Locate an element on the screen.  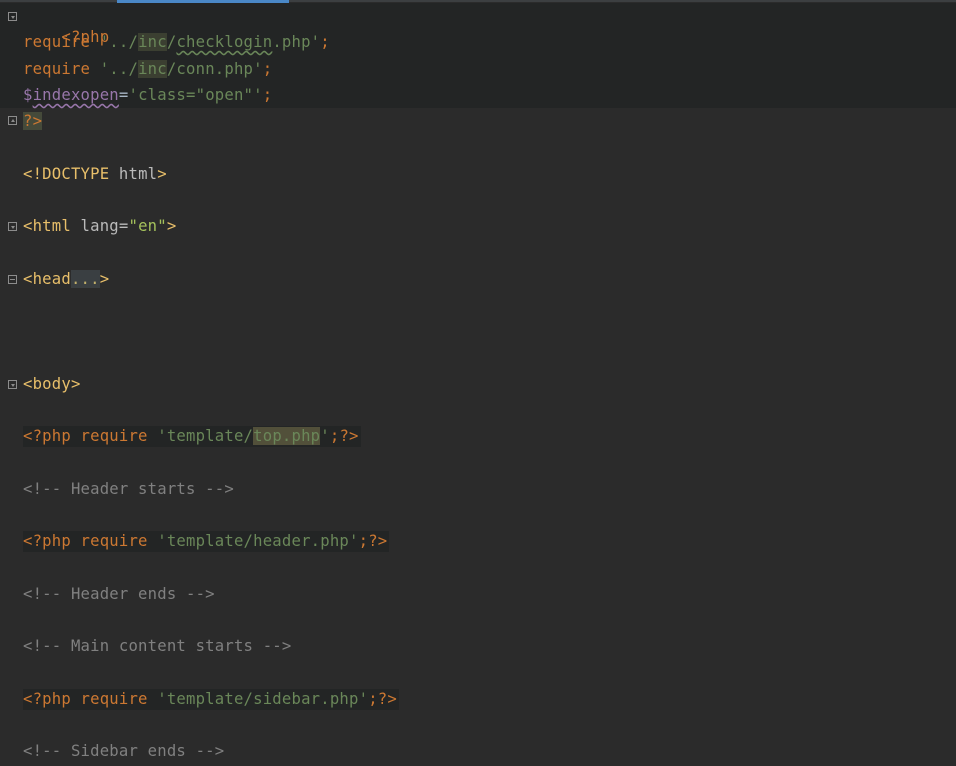
code-line-16: <!-- Sidebar ends --> is located at coordinates (123, 751).